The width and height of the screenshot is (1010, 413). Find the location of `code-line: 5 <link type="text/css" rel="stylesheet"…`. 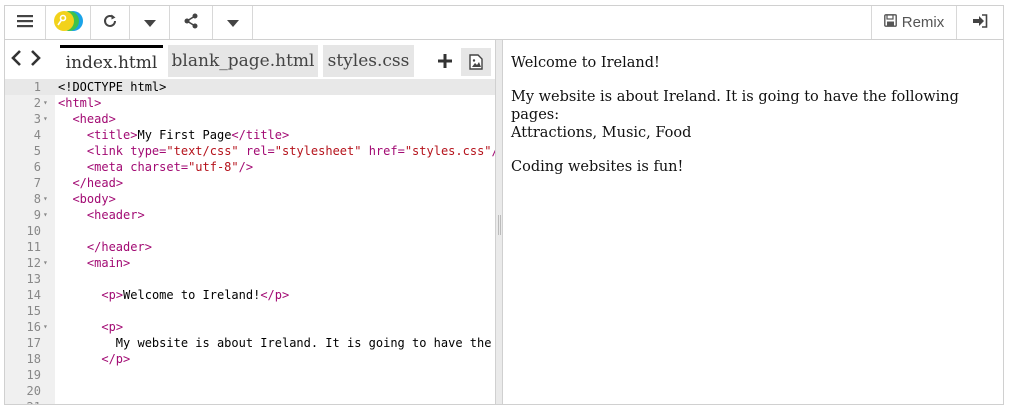

code-line: 5 <link type="text/css" rel="stylesheet"… is located at coordinates (250, 151).